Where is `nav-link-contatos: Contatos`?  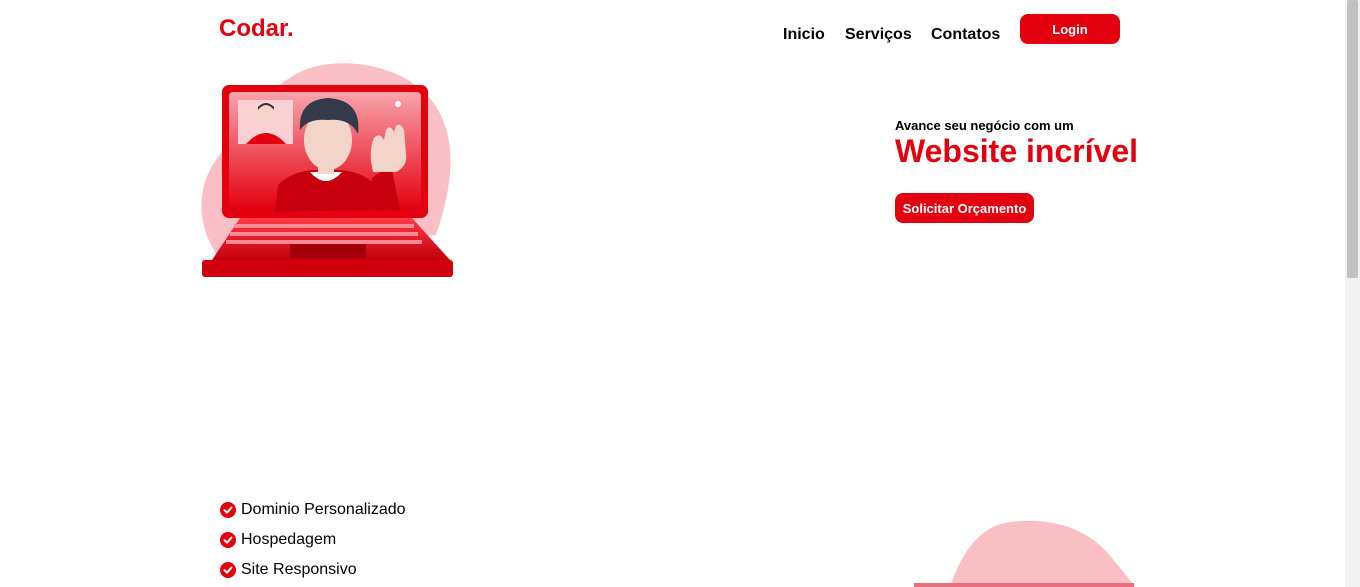
nav-link-contatos: Contatos is located at coordinates (965, 35).